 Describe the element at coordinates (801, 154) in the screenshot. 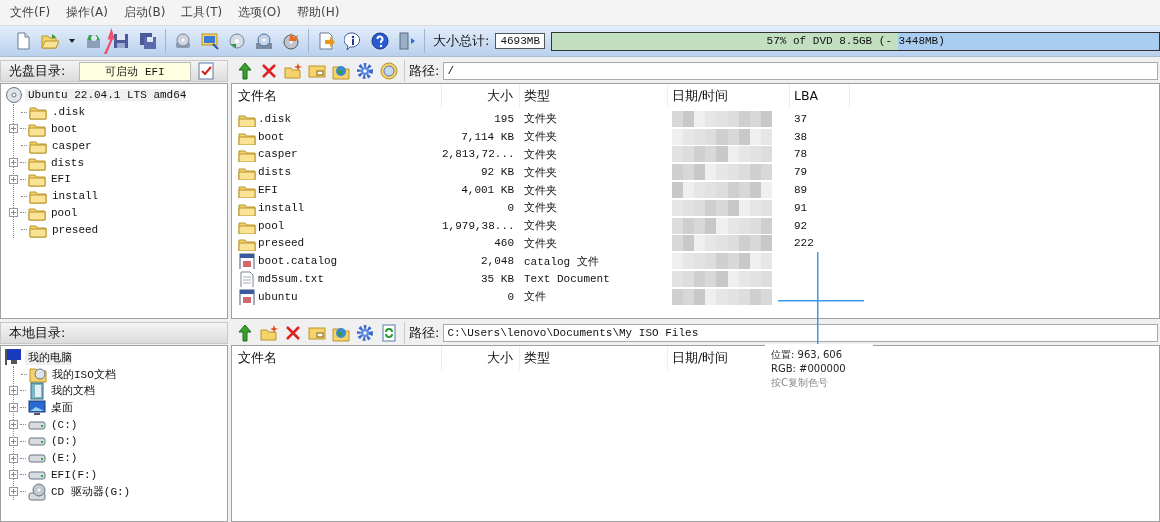

I see `table-cell-text: 78` at that location.